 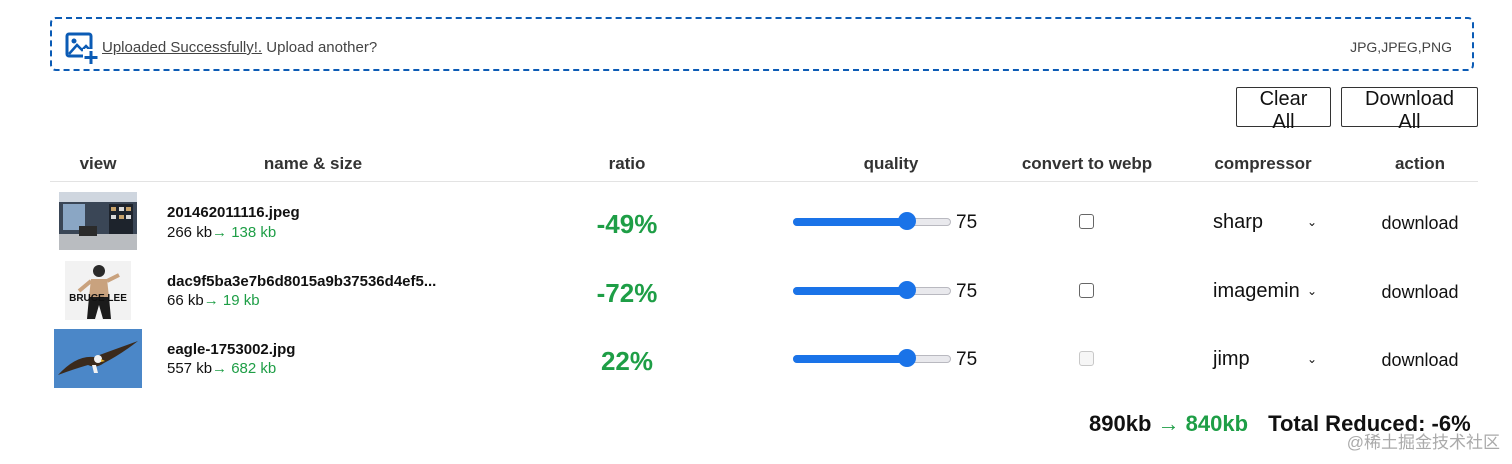 What do you see at coordinates (98, 221) in the screenshot?
I see `thumbnail-room` at bounding box center [98, 221].